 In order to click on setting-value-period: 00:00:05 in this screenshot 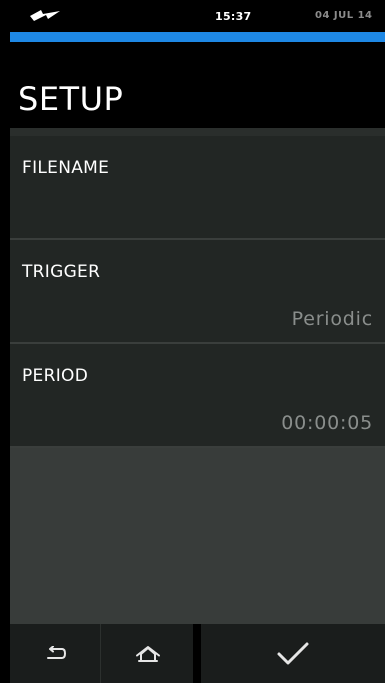, I will do `click(327, 423)`.